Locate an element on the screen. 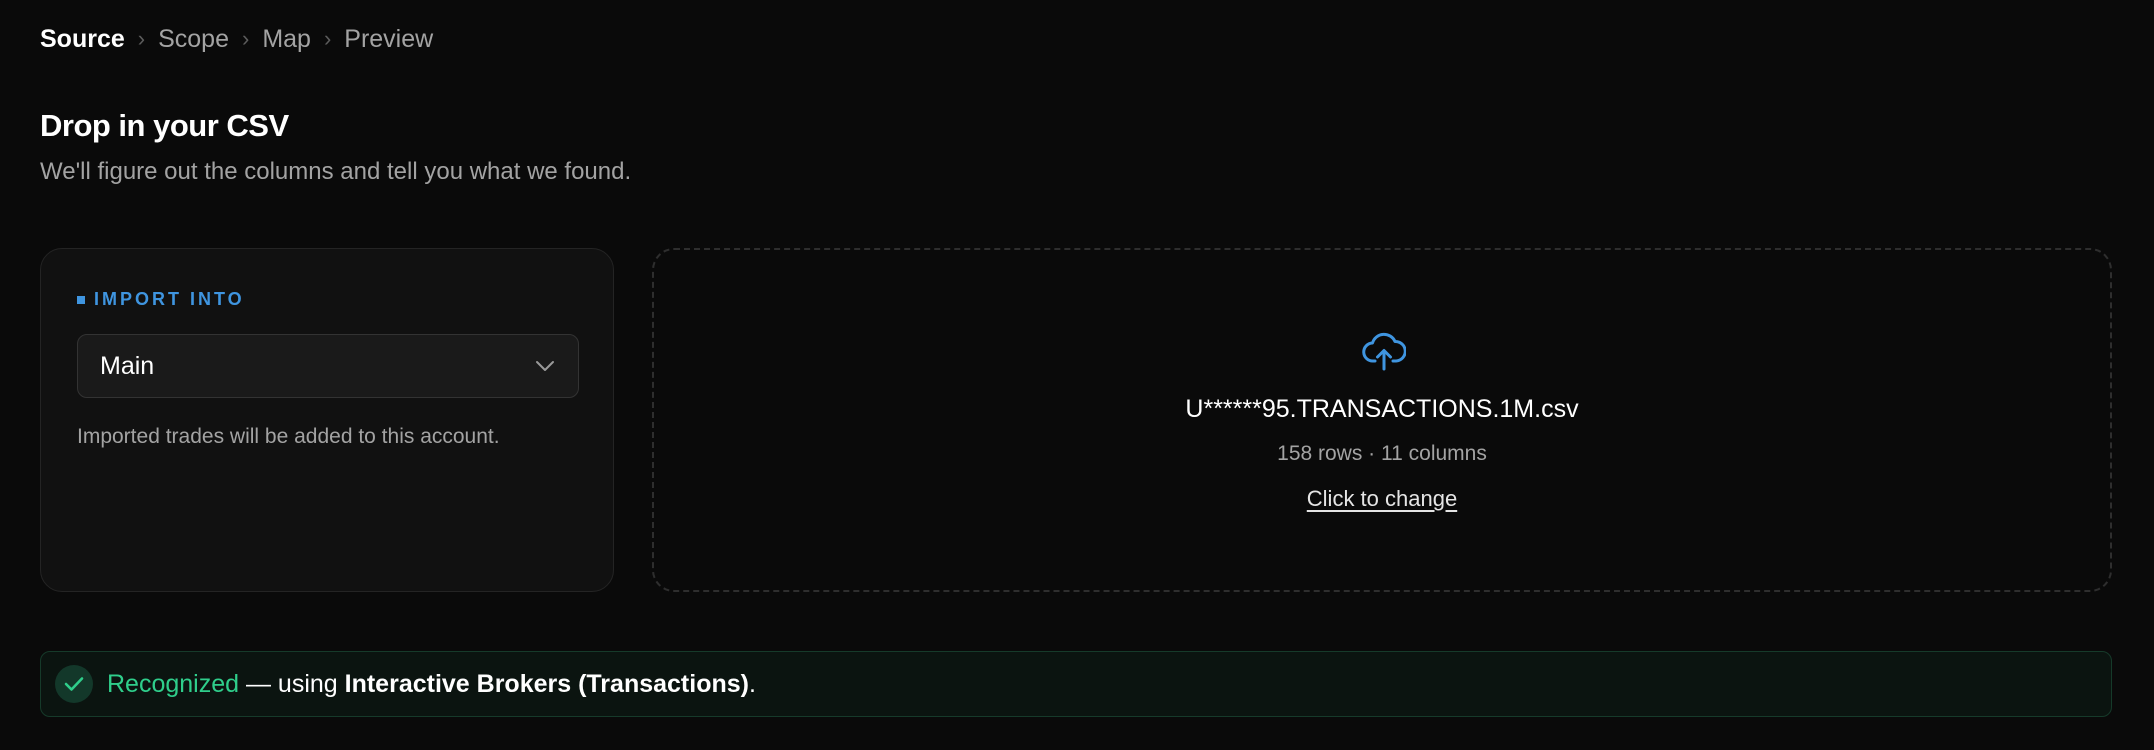 The width and height of the screenshot is (2154, 750). breadcrumb-step-source: Source is located at coordinates (82, 39).